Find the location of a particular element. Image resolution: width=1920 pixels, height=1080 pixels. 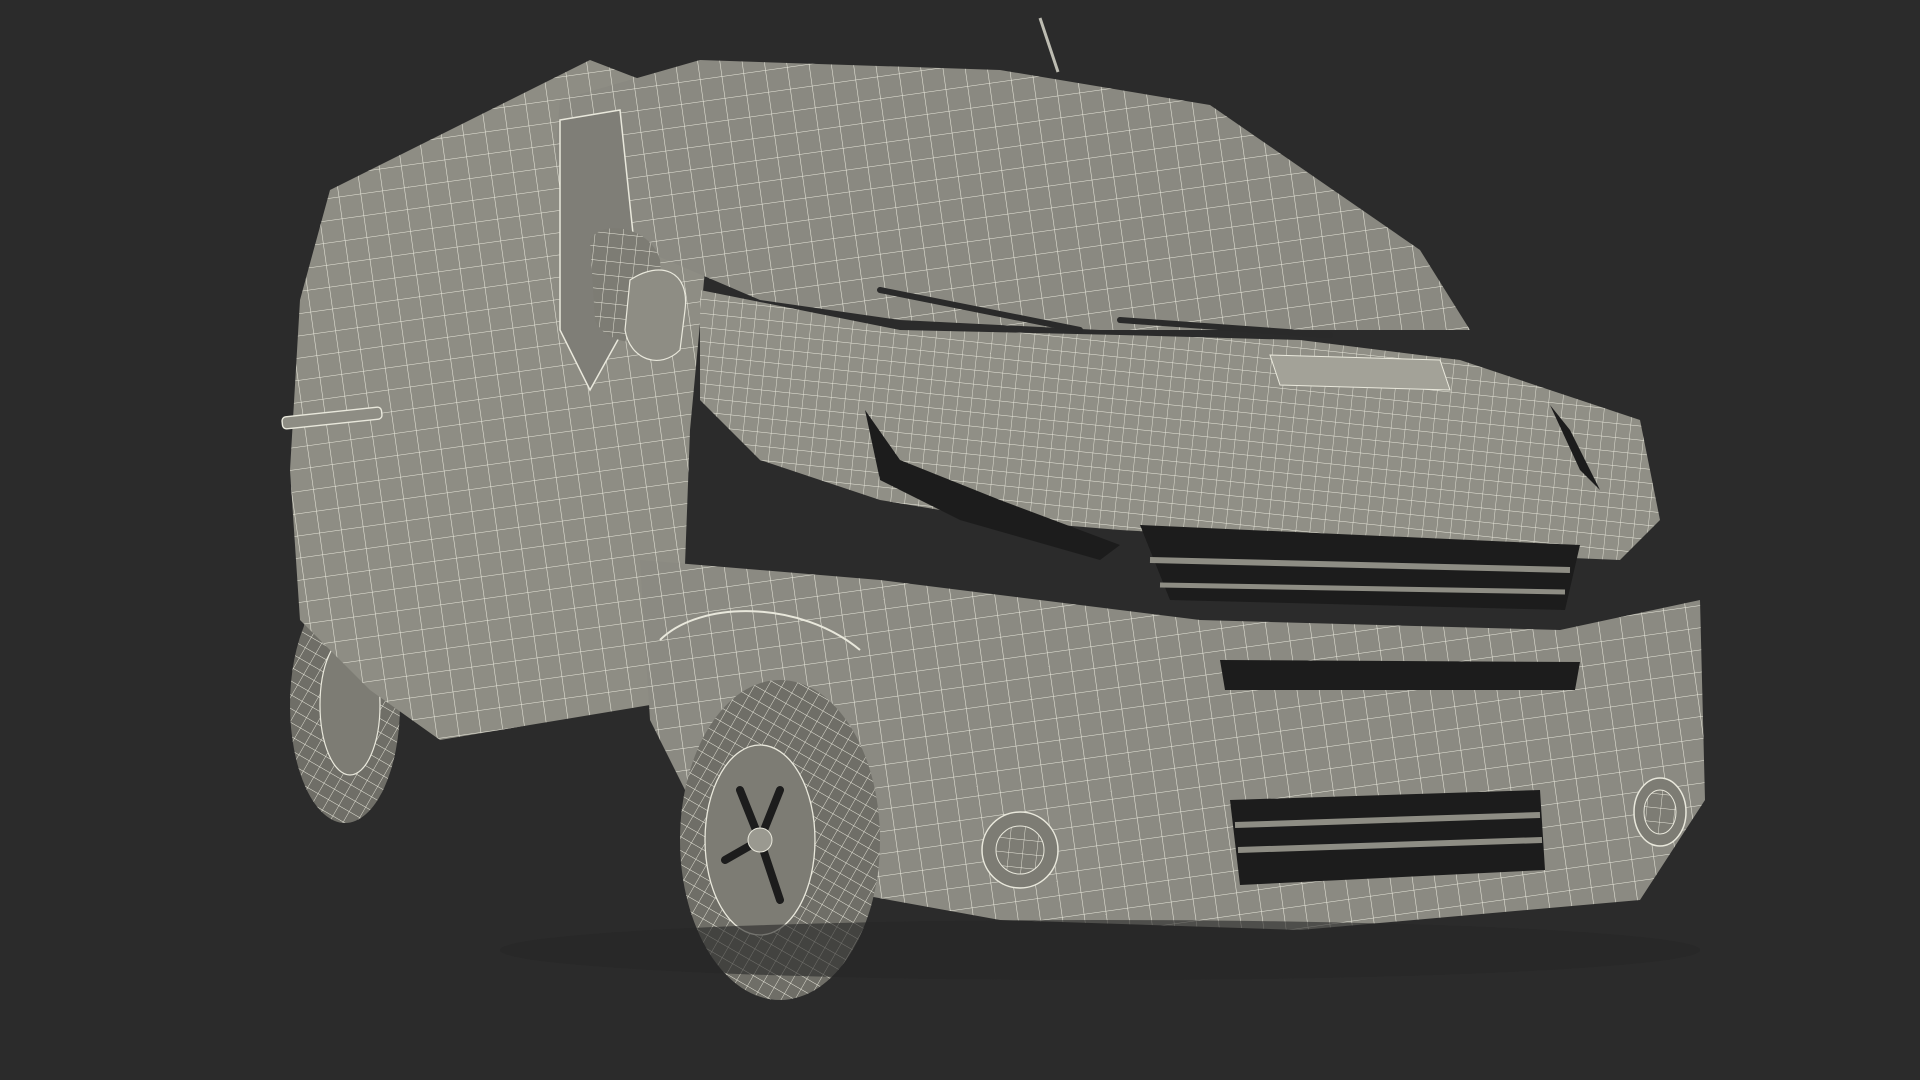

left-fog-light is located at coordinates (1020, 850).